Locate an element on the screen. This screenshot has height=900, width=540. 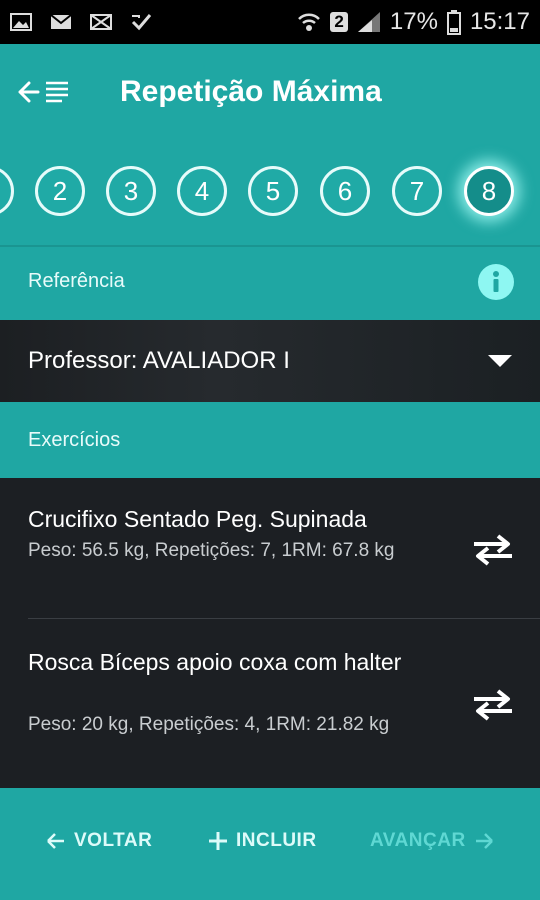
back-arrow-icon is located at coordinates (43, 92).